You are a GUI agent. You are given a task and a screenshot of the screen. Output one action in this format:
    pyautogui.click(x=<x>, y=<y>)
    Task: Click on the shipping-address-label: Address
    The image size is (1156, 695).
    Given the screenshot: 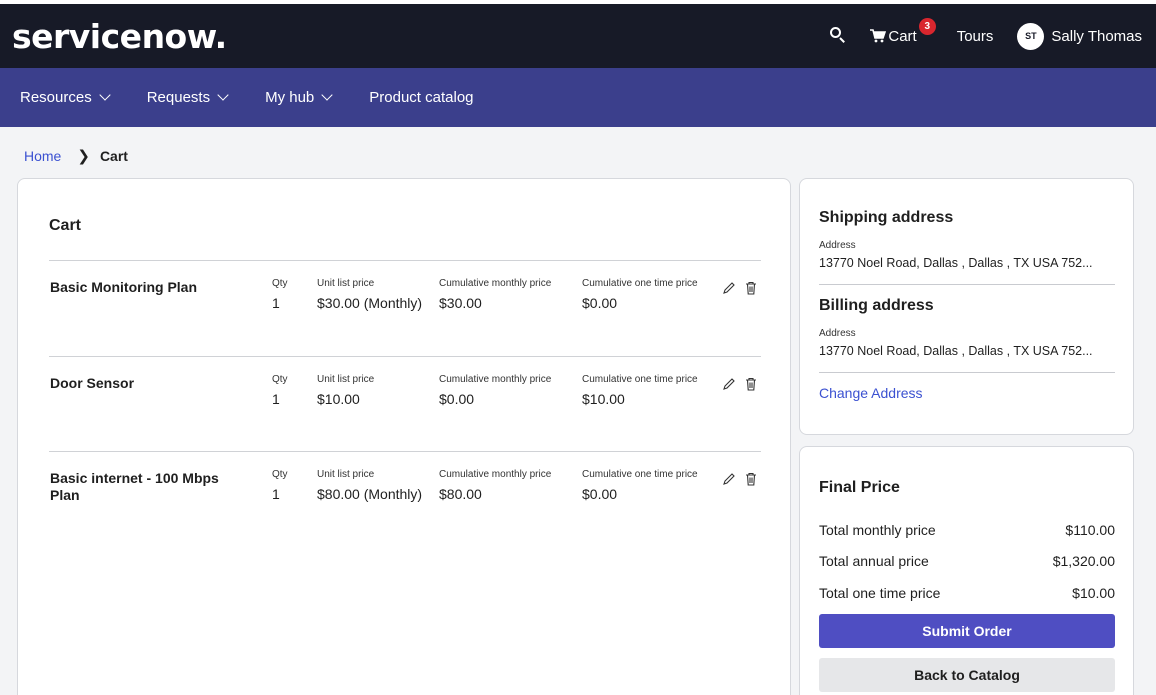 What is the action you would take?
    pyautogui.click(x=837, y=245)
    